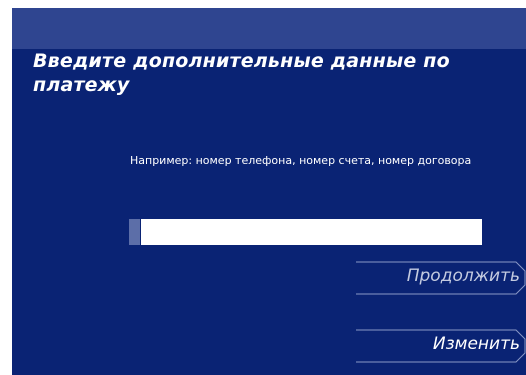  What do you see at coordinates (241, 73) in the screenshot?
I see `page-title: Введите дополнительные данные по платежу` at bounding box center [241, 73].